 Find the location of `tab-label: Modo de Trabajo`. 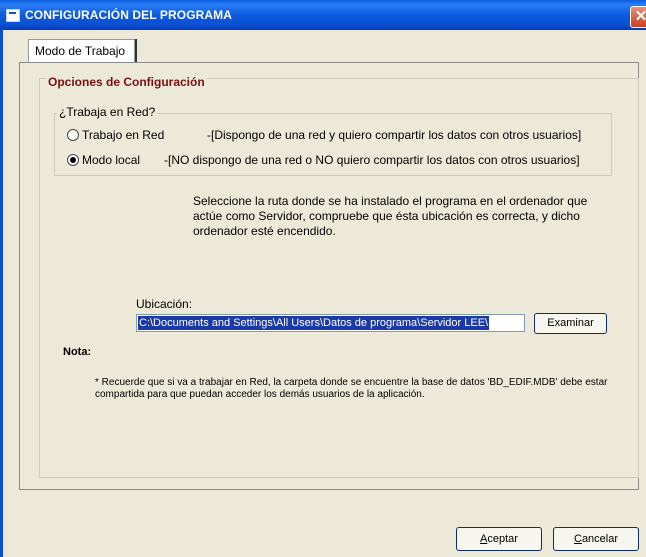

tab-label: Modo de Trabajo is located at coordinates (80, 51).